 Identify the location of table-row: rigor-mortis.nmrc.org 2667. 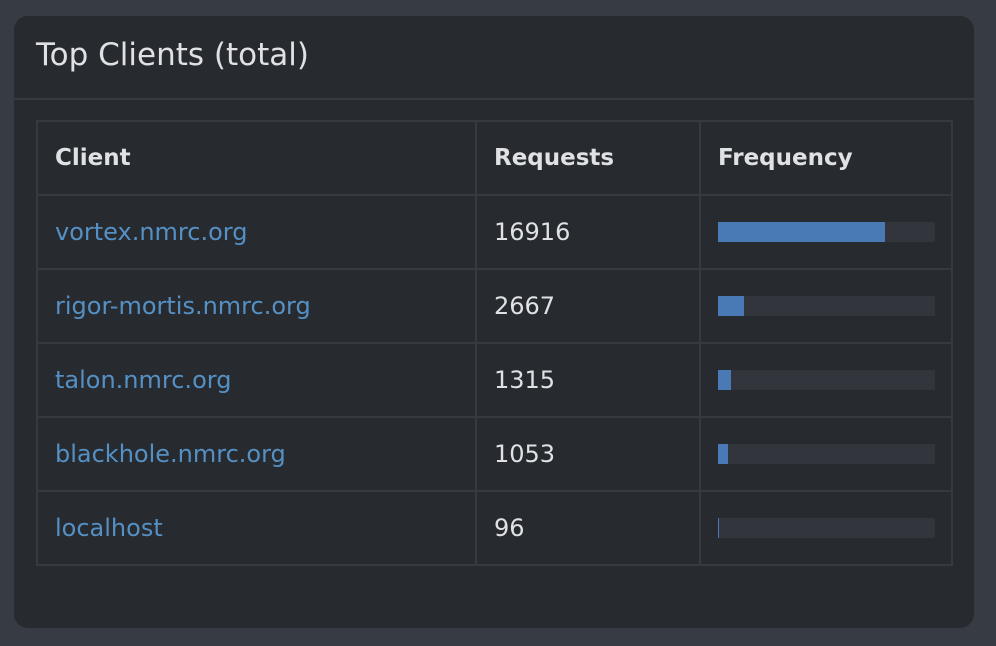
(494, 306).